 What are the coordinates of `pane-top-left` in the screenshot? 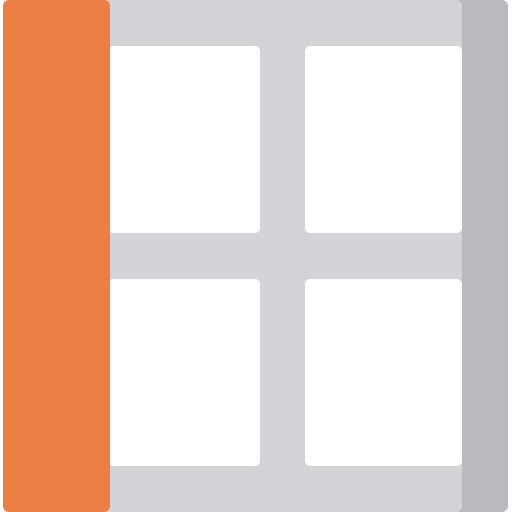 It's located at (184, 139).